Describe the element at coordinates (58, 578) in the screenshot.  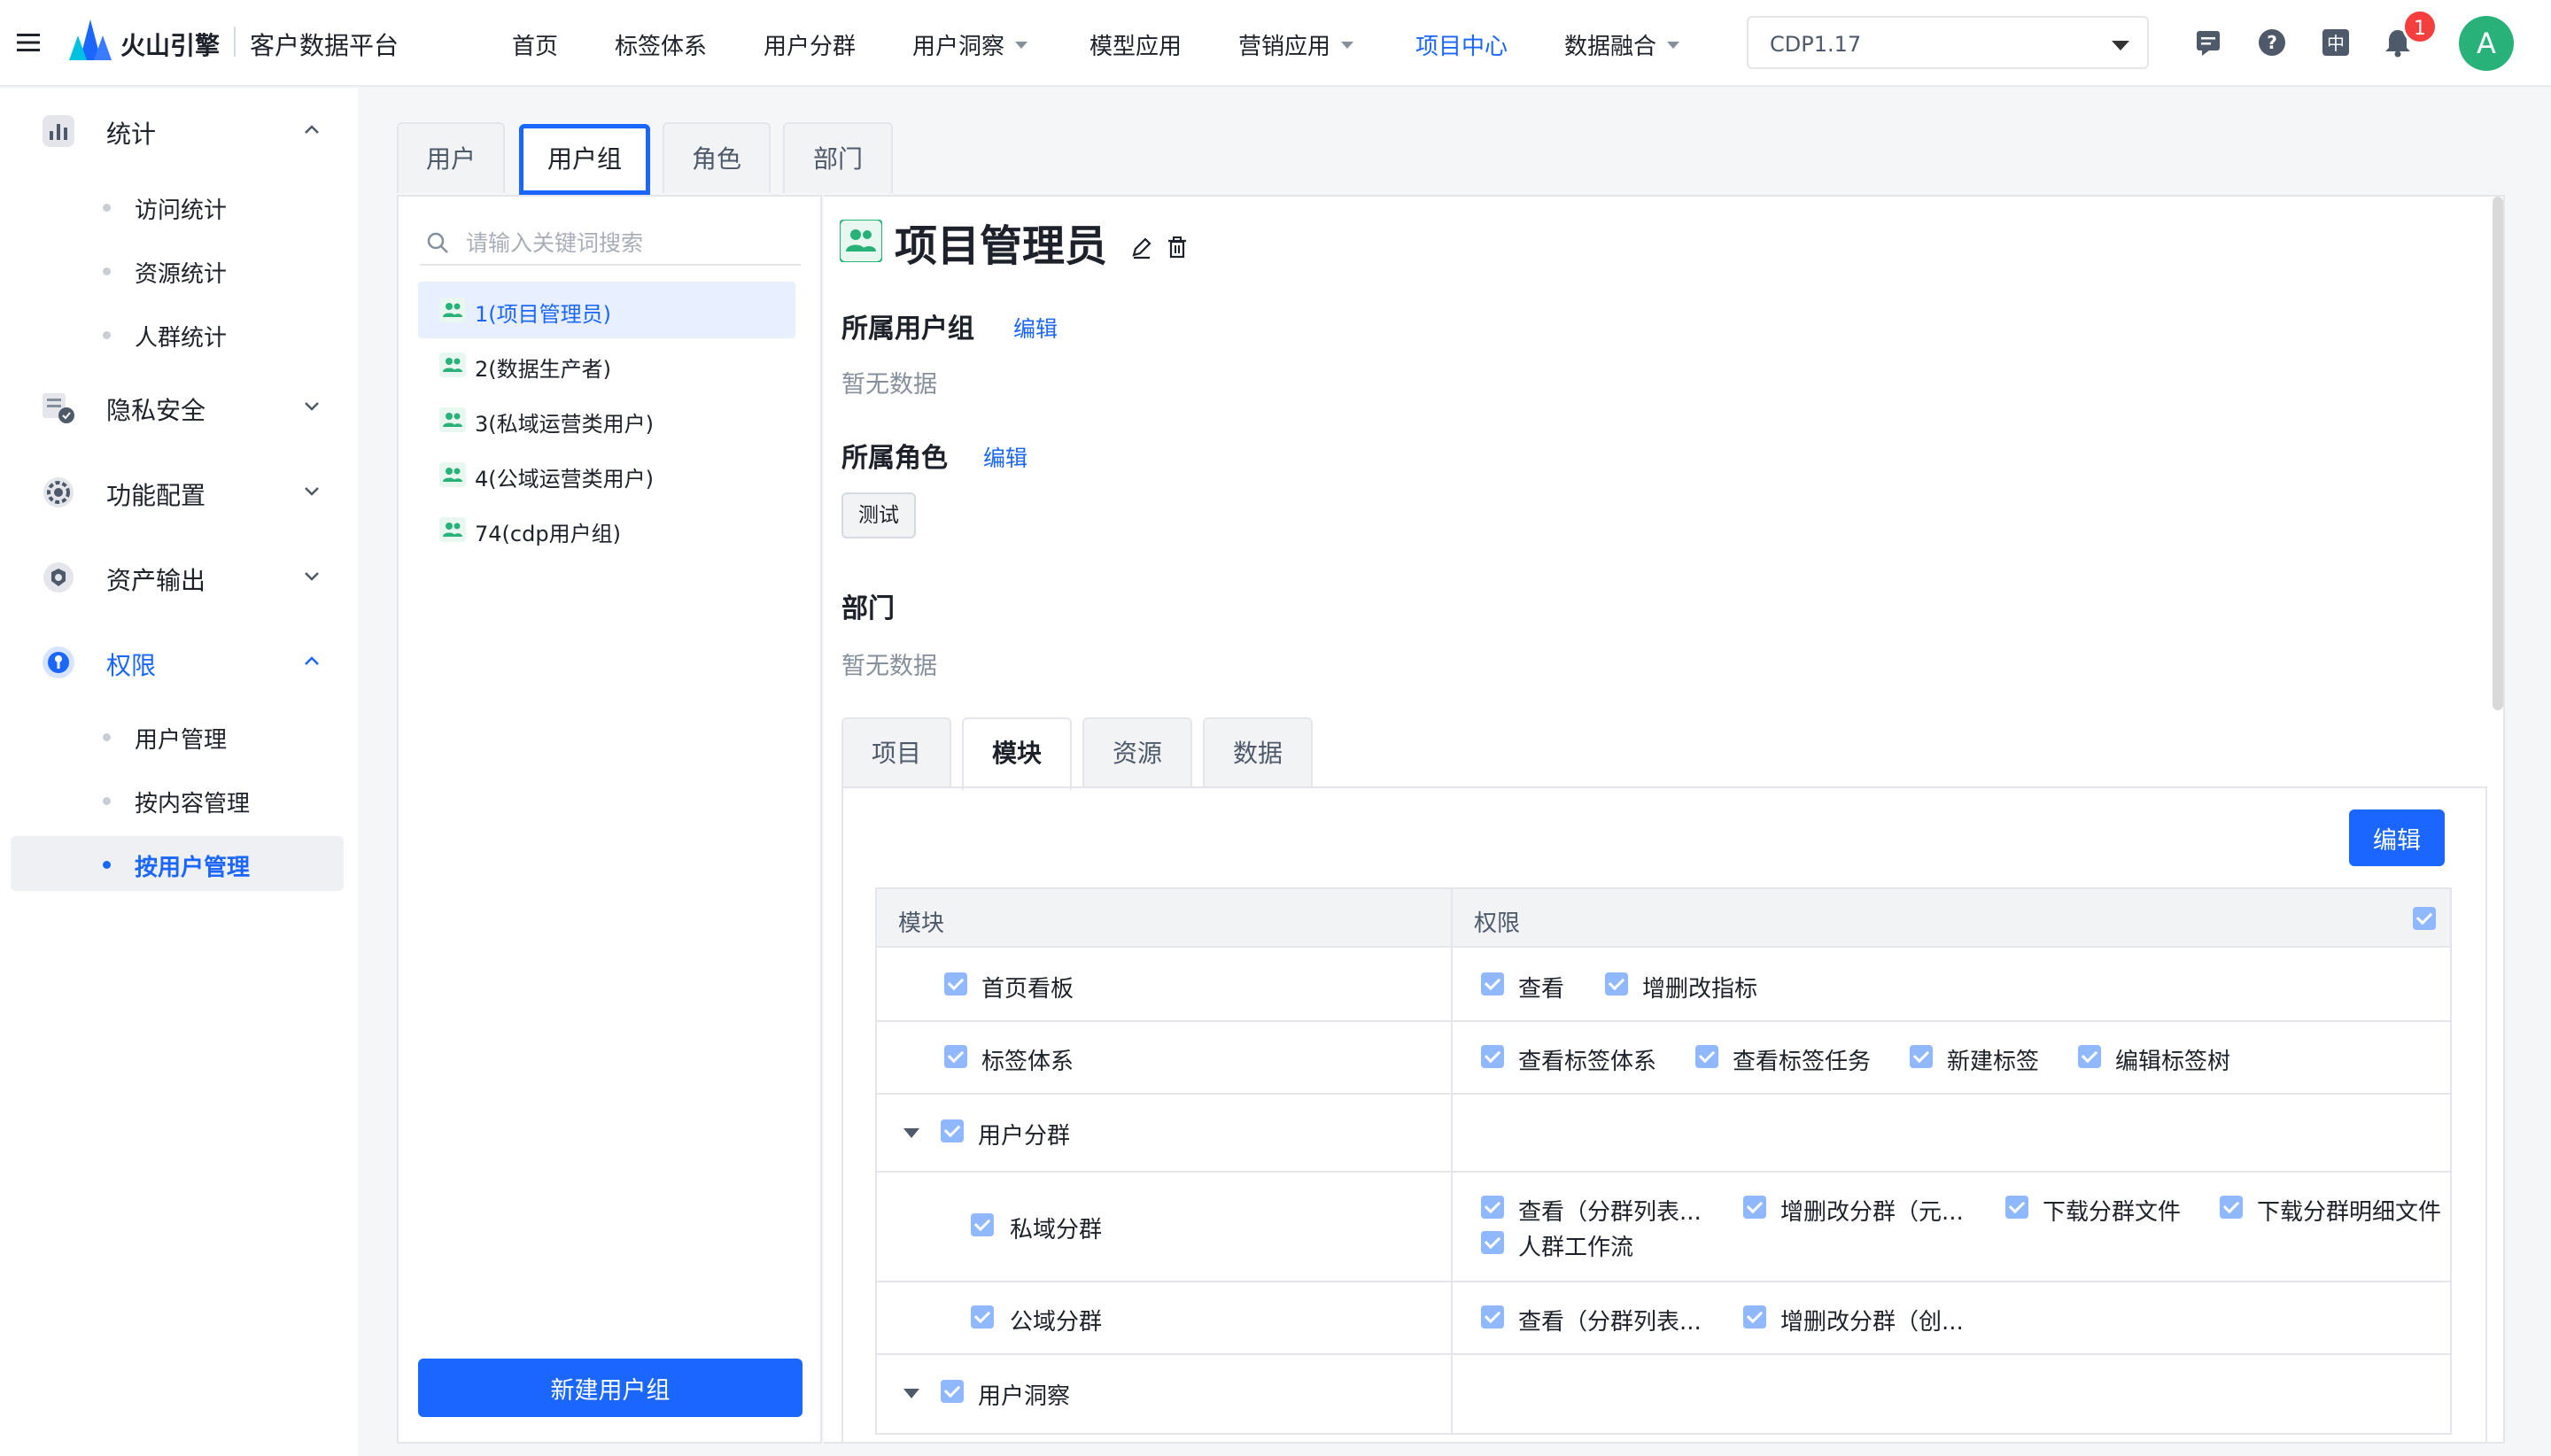
I see `asset-output-icon` at that location.